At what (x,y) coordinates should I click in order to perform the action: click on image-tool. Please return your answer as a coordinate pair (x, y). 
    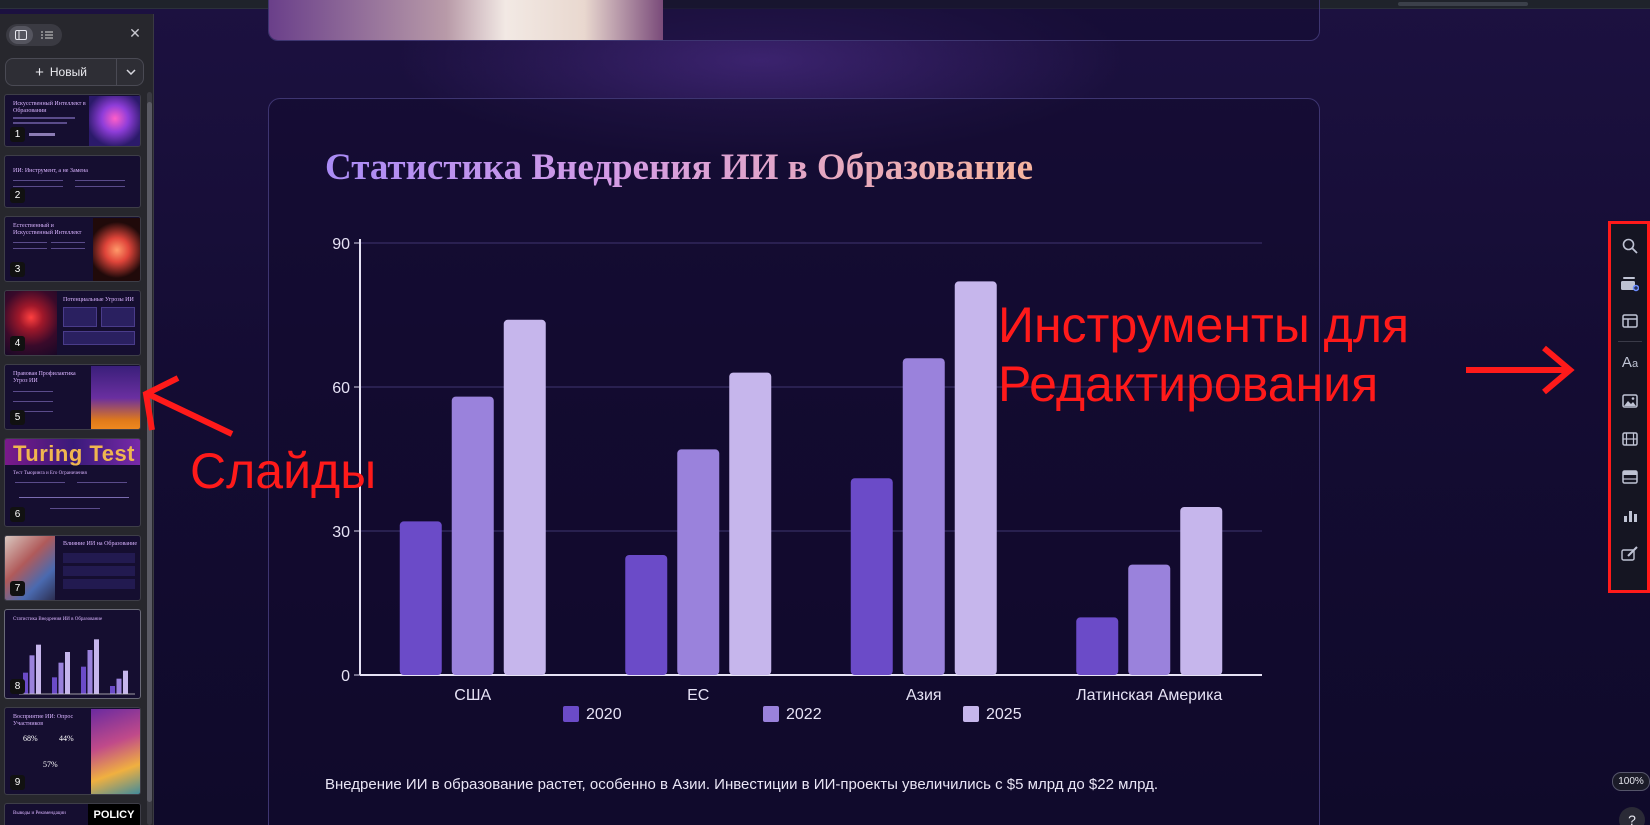
    Looking at the image, I should click on (1630, 401).